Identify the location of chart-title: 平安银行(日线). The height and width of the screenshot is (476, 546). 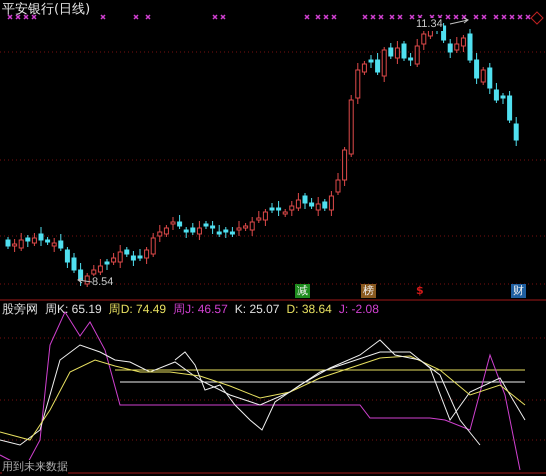
(46, 10).